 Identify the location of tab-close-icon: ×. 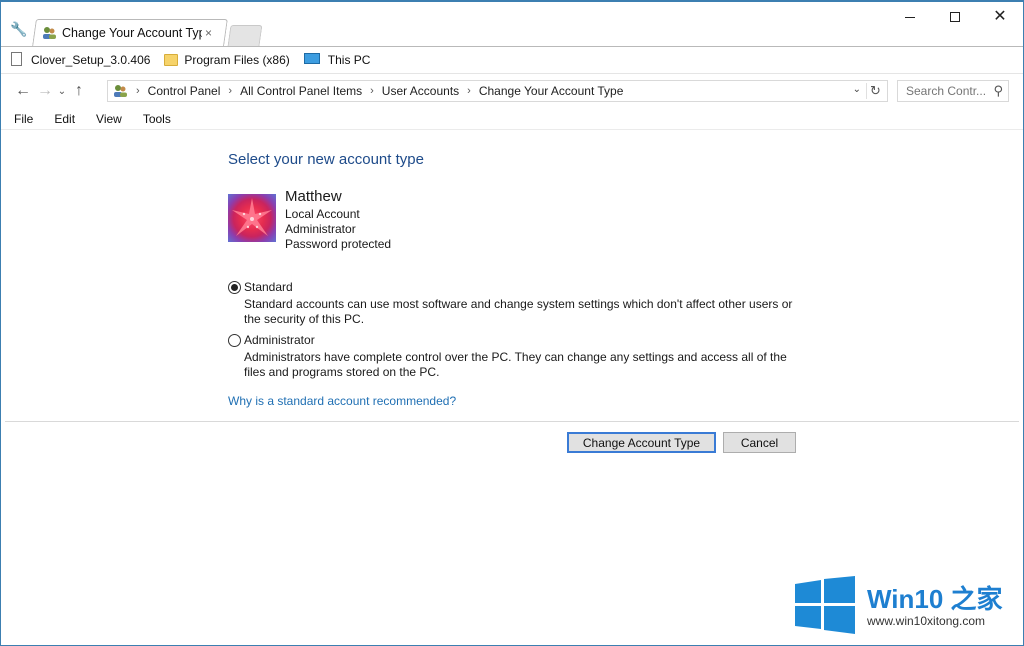
(208, 33).